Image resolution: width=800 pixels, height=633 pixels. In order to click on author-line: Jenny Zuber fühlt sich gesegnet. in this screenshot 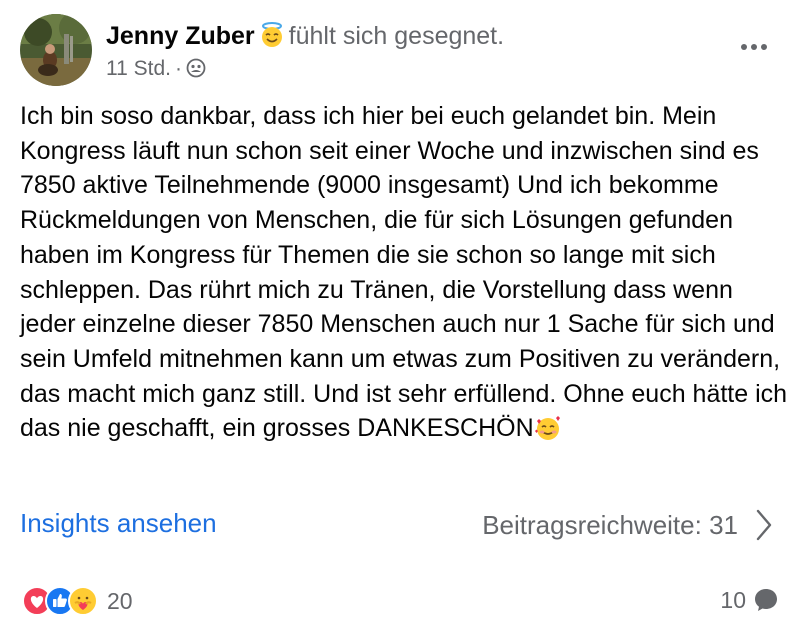, I will do `click(305, 36)`.